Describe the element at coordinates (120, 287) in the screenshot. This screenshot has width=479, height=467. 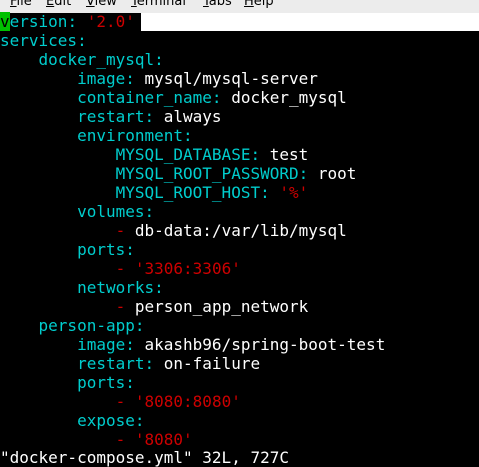
I see `line-networks: networks:` at that location.